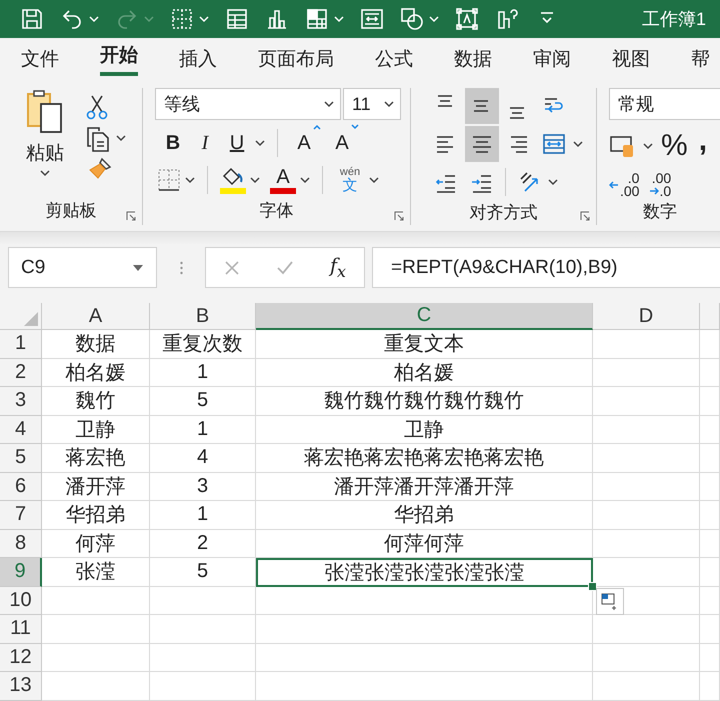 This screenshot has height=701, width=720. Describe the element at coordinates (203, 544) in the screenshot. I see `sheet-cell: 2` at that location.